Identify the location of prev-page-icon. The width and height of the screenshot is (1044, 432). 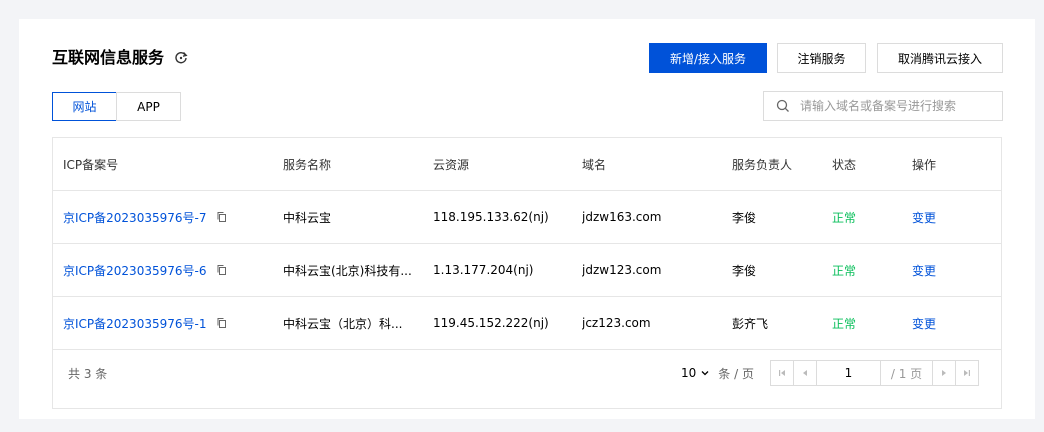
(805, 373).